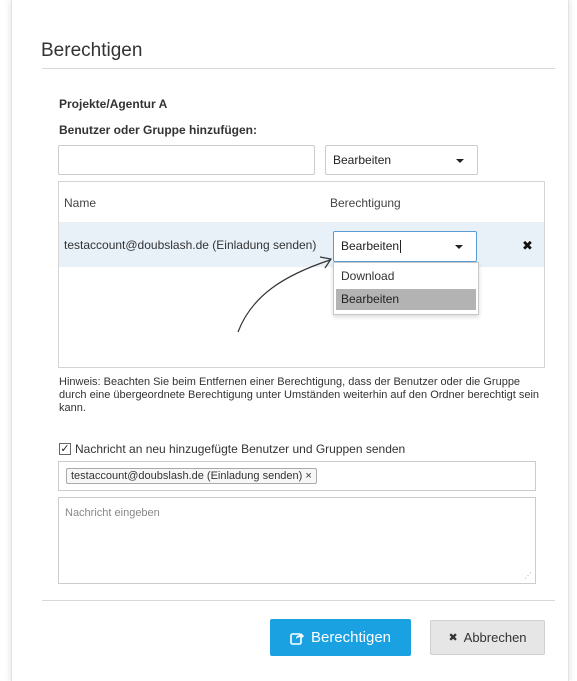 Image resolution: width=577 pixels, height=681 pixels. What do you see at coordinates (401, 160) in the screenshot?
I see `add-permission-select: Bearbeiten` at bounding box center [401, 160].